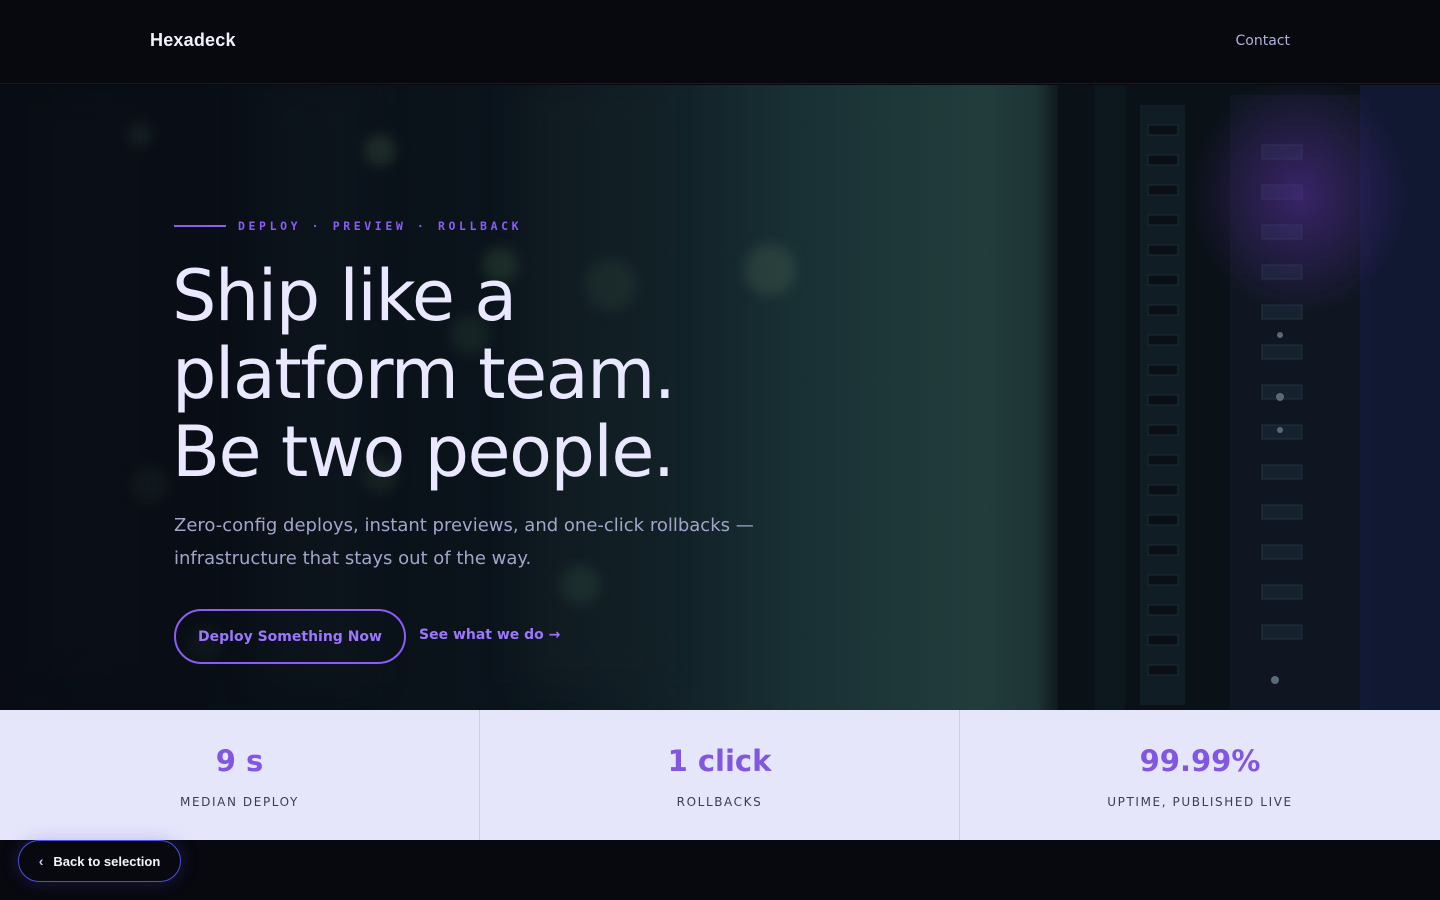 The height and width of the screenshot is (900, 1440). What do you see at coordinates (1263, 41) in the screenshot?
I see `nav-link-contact: Contact` at bounding box center [1263, 41].